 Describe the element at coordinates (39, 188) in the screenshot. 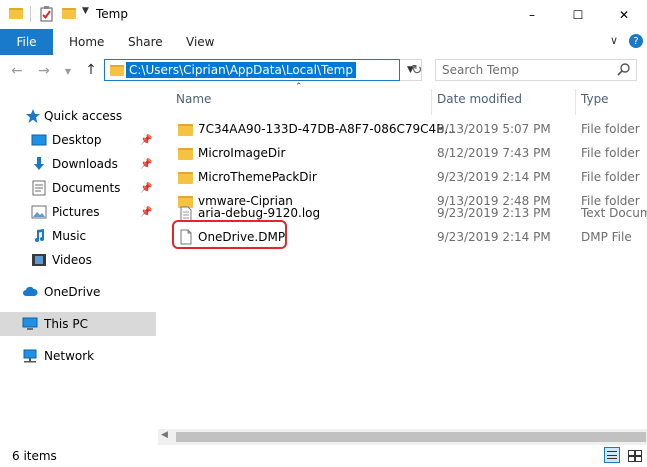

I see `documents-icon` at that location.